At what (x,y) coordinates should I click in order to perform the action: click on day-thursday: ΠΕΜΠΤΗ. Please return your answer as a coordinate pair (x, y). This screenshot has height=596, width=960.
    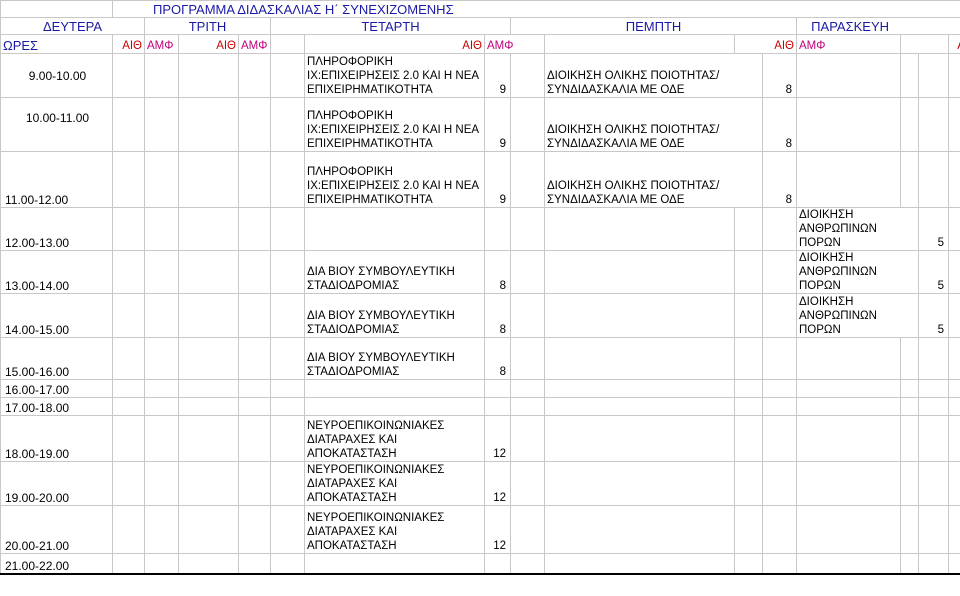
    Looking at the image, I should click on (653, 26).